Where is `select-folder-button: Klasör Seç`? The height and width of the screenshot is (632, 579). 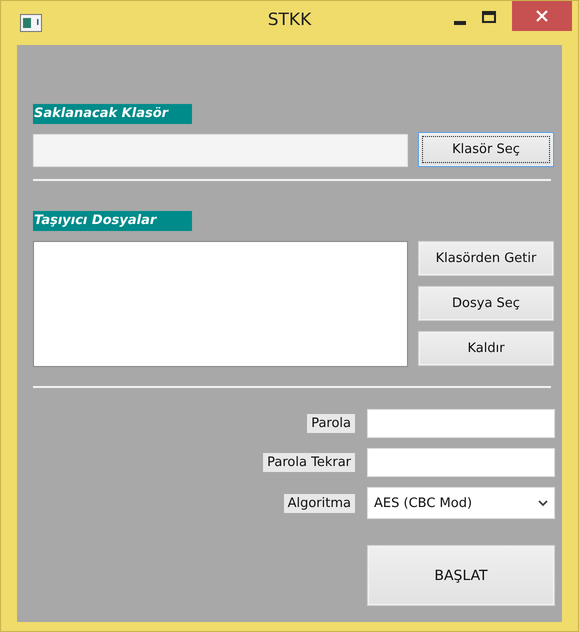
select-folder-button: Klasör Seç is located at coordinates (486, 149).